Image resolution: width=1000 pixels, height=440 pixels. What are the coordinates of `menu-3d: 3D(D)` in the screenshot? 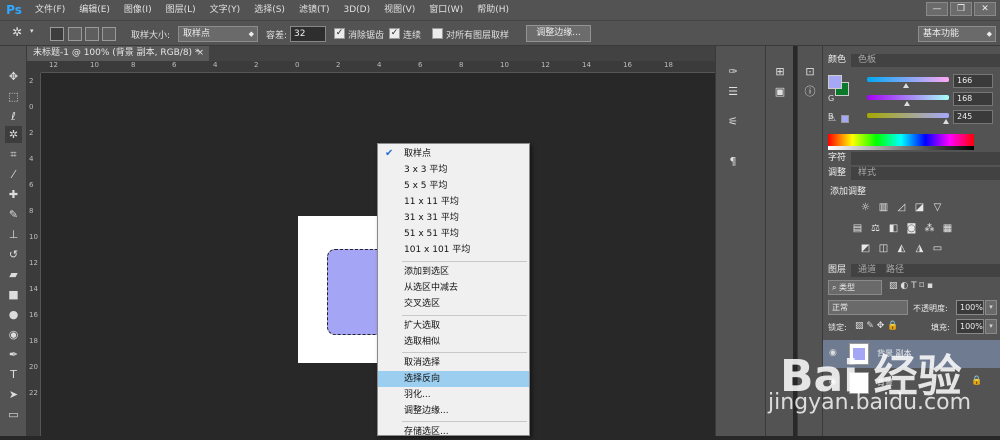 It's located at (356, 10).